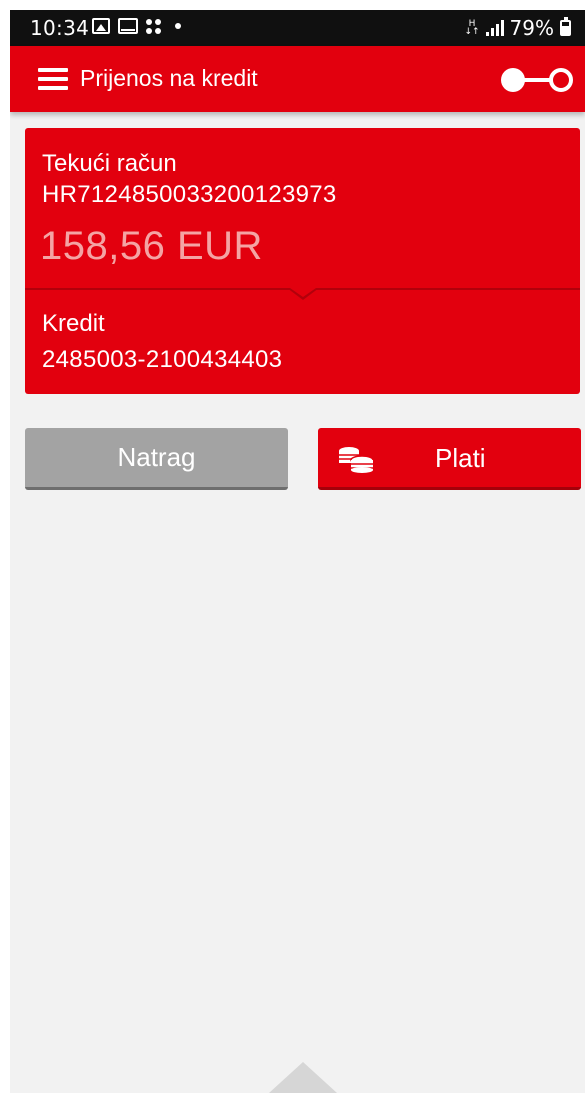 Image resolution: width=585 pixels, height=1093 pixels. I want to click on toggle-icon, so click(537, 80).